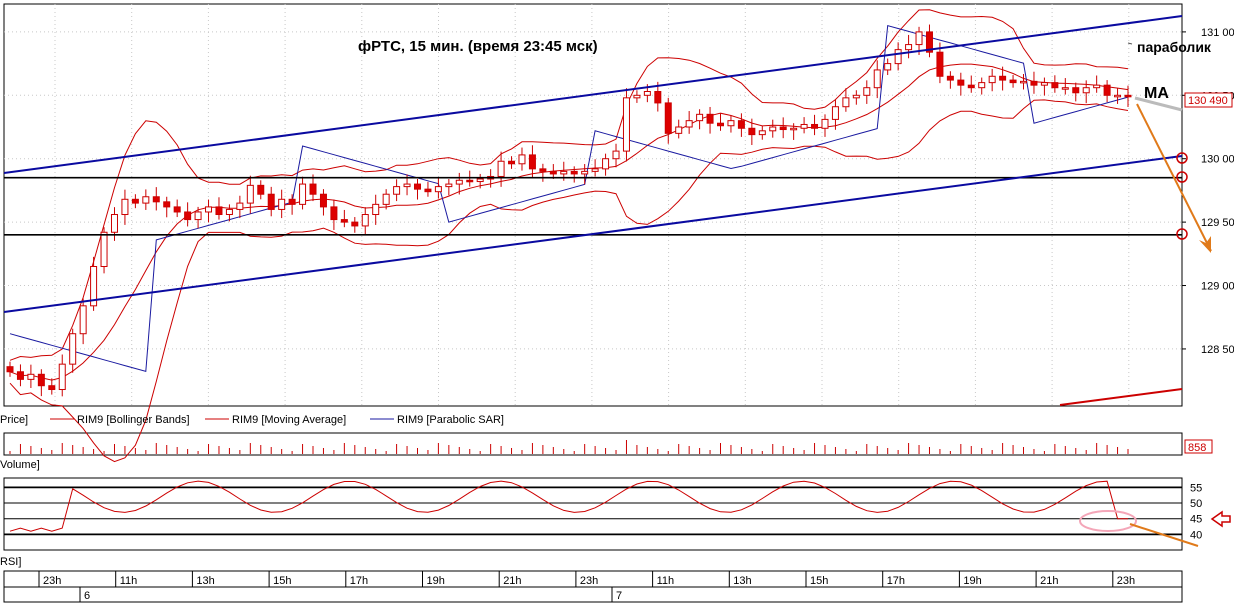 The image size is (1234, 604). What do you see at coordinates (1156, 93) in the screenshot?
I see `ma-annotation: MA` at bounding box center [1156, 93].